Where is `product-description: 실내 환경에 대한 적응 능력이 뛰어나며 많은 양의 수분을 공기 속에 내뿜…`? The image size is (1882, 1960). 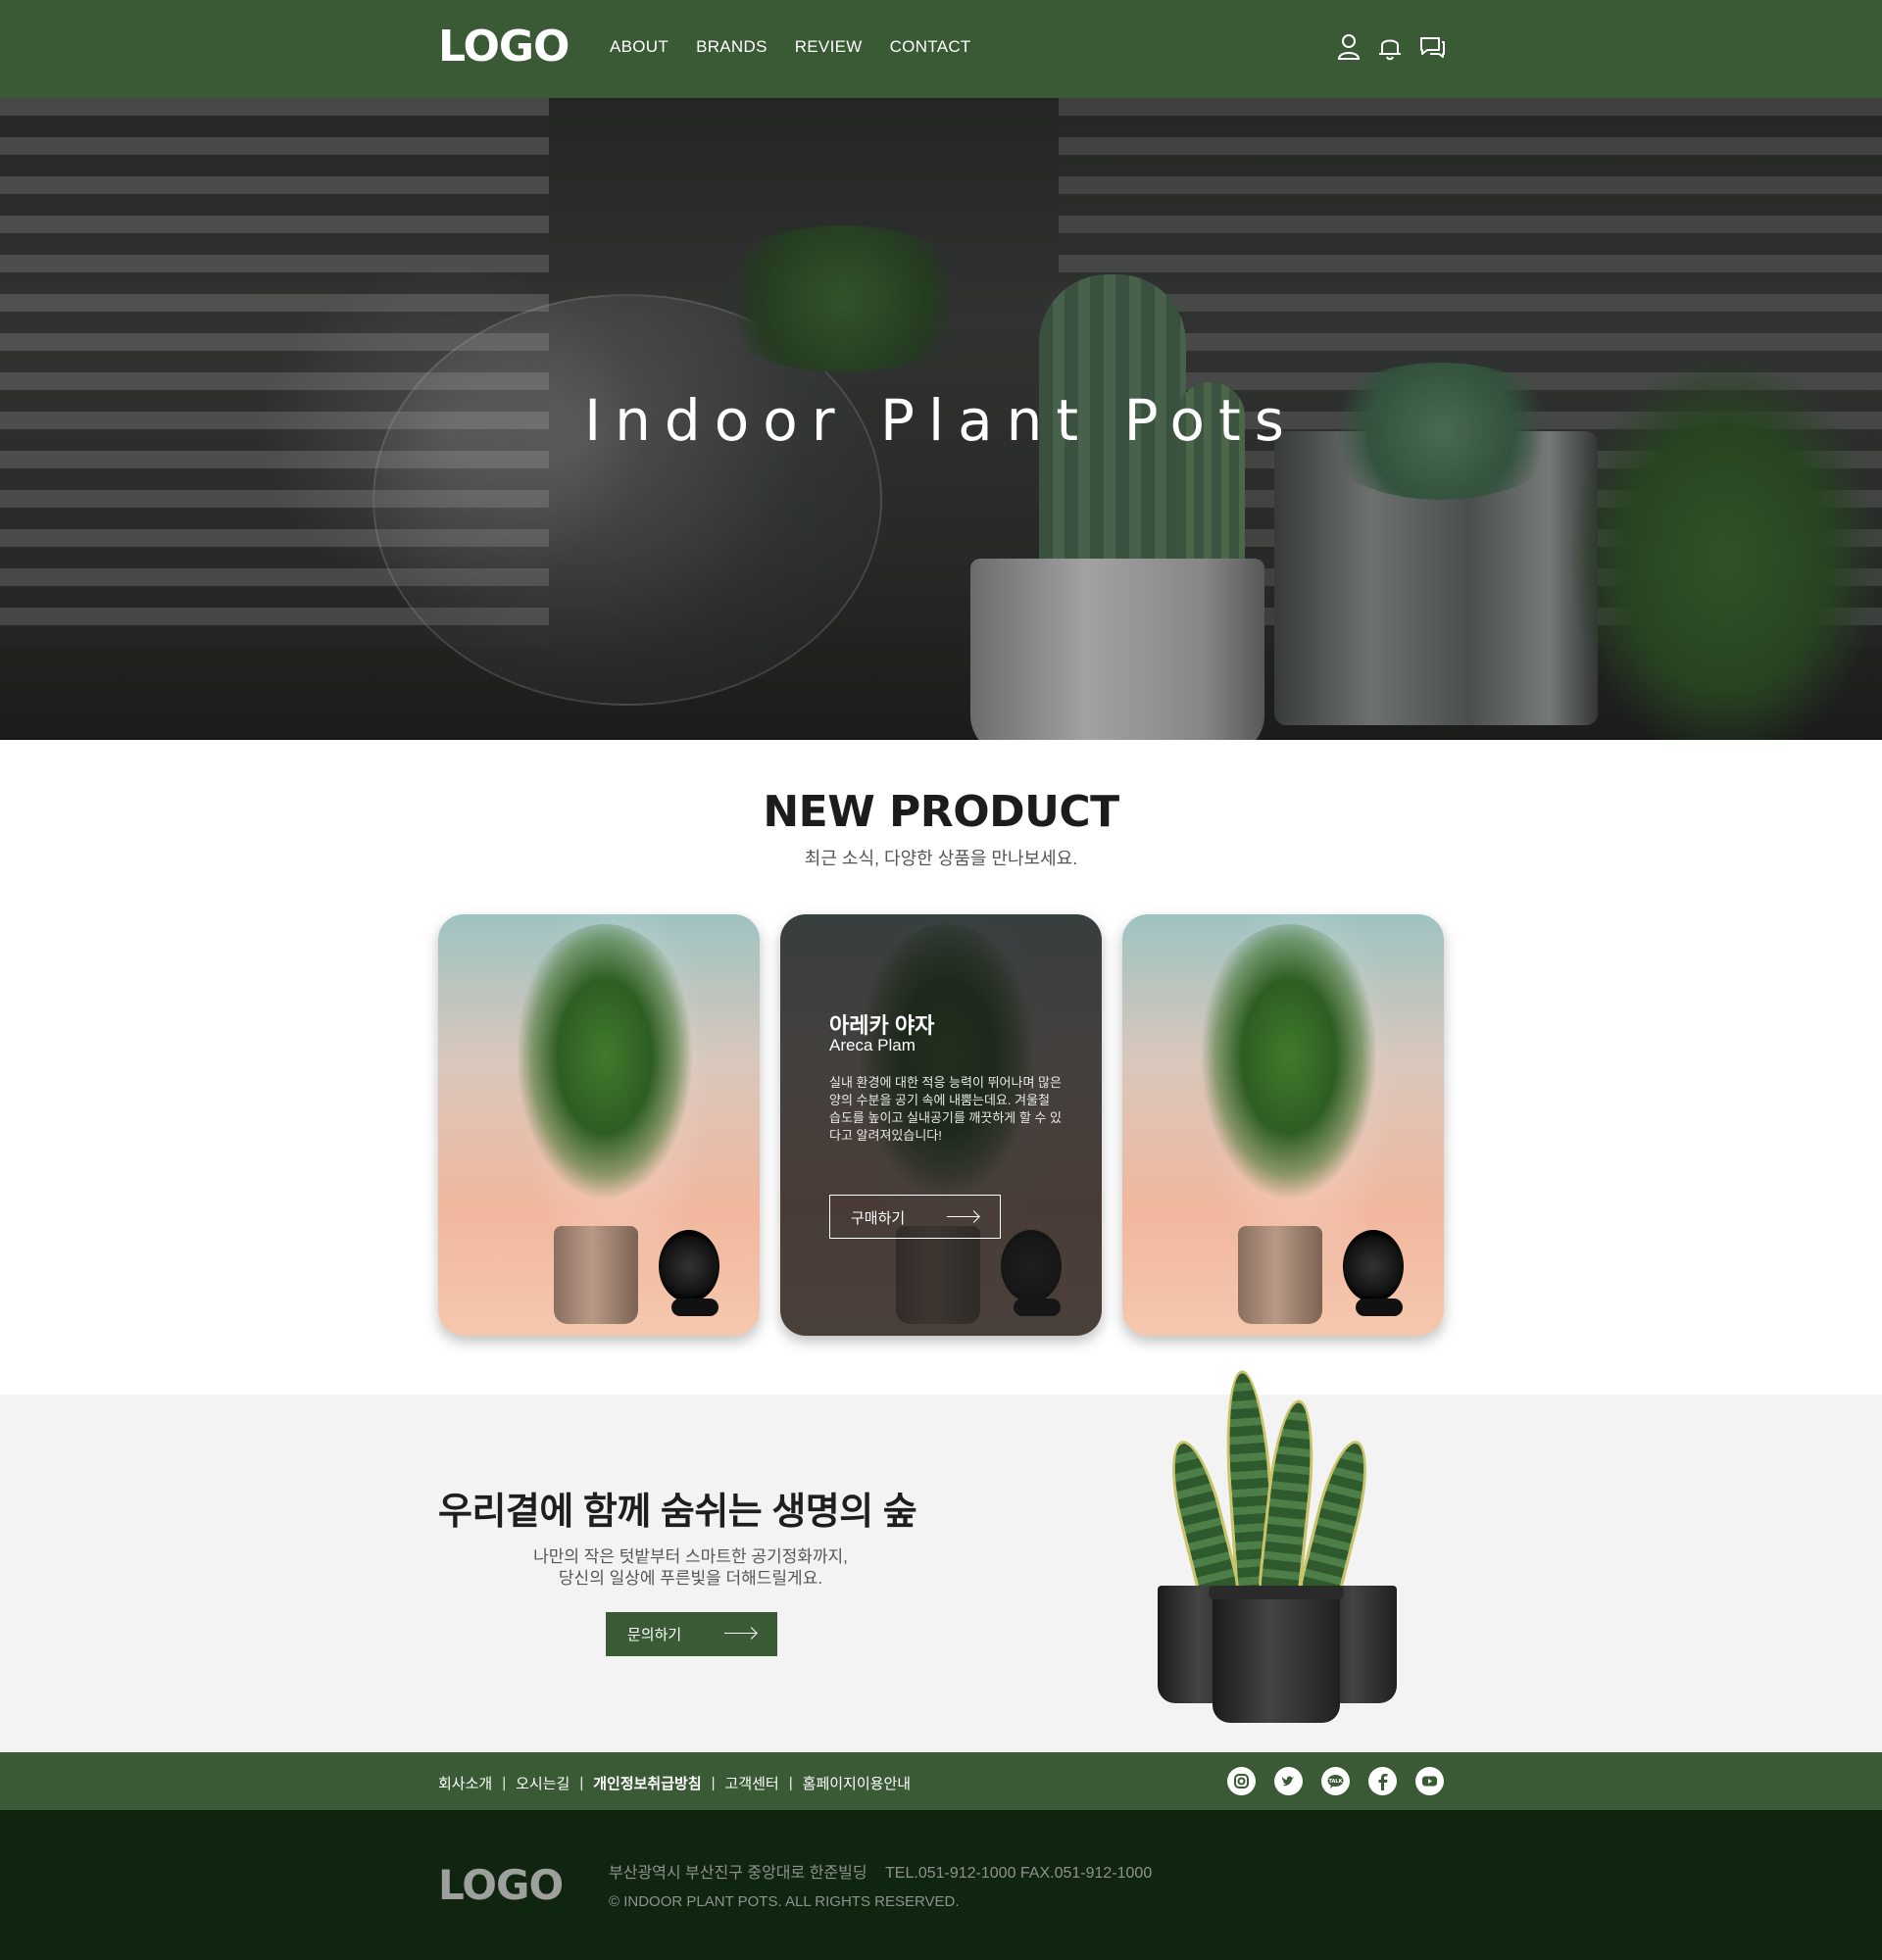 product-description: 실내 환경에 대한 적응 능력이 뛰어나며 많은 양의 수분을 공기 속에 내뿜… is located at coordinates (946, 1109).